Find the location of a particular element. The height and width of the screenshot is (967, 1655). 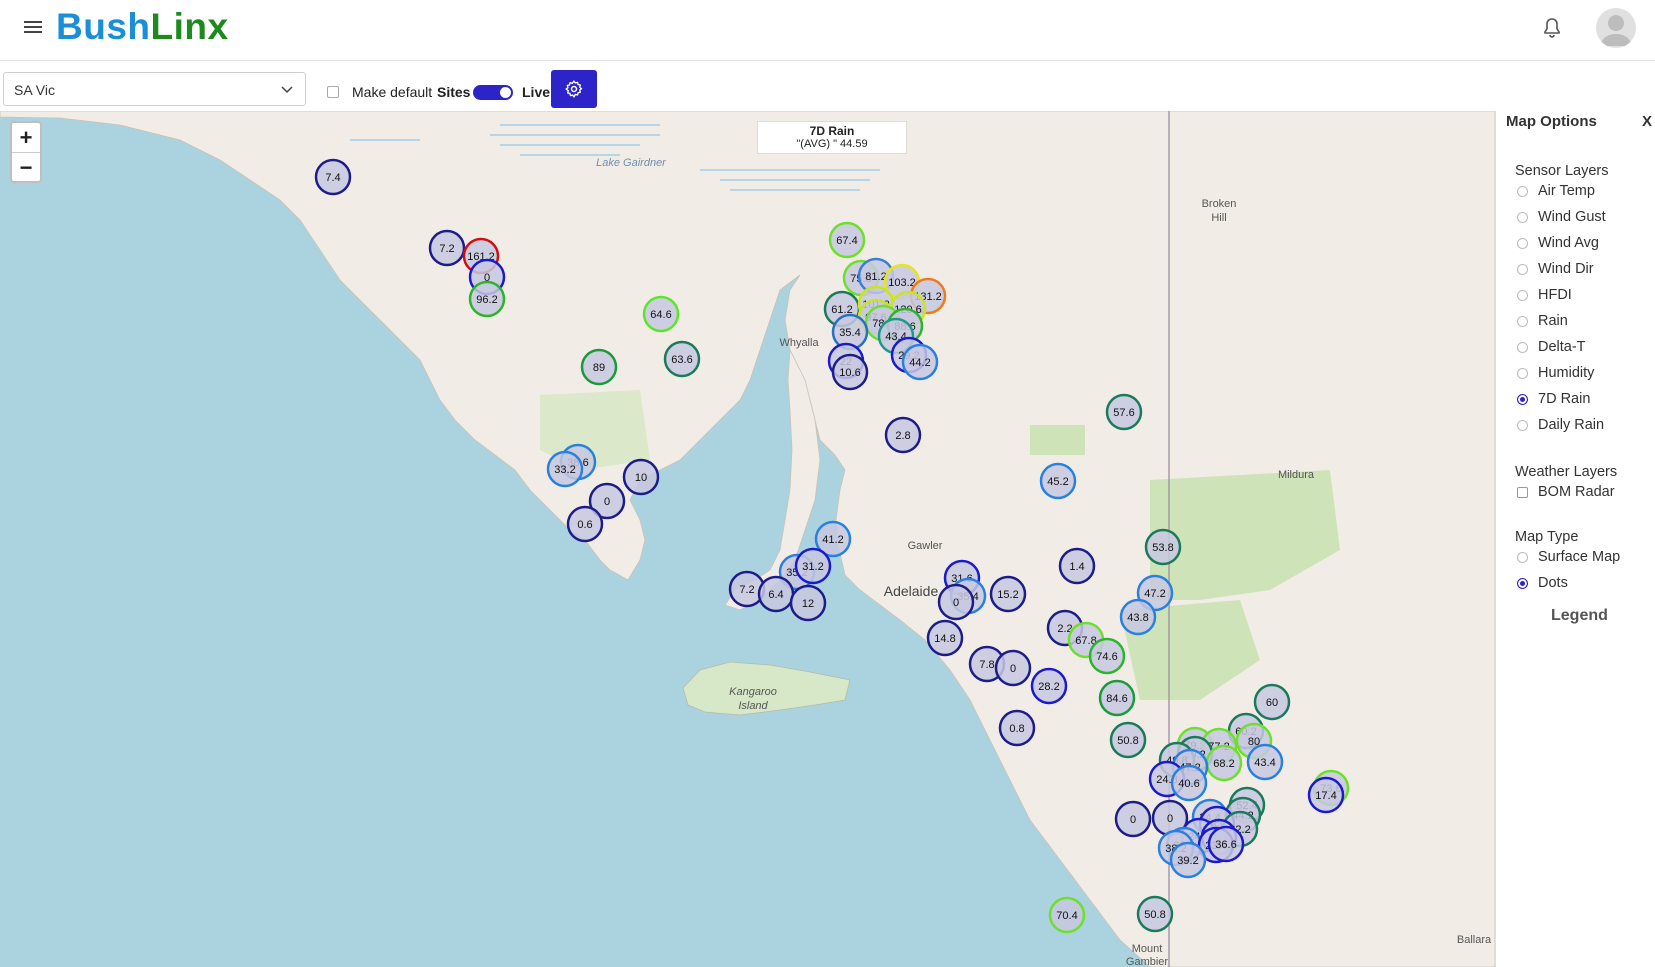

sensor-marker: 7.4 is located at coordinates (333, 177).